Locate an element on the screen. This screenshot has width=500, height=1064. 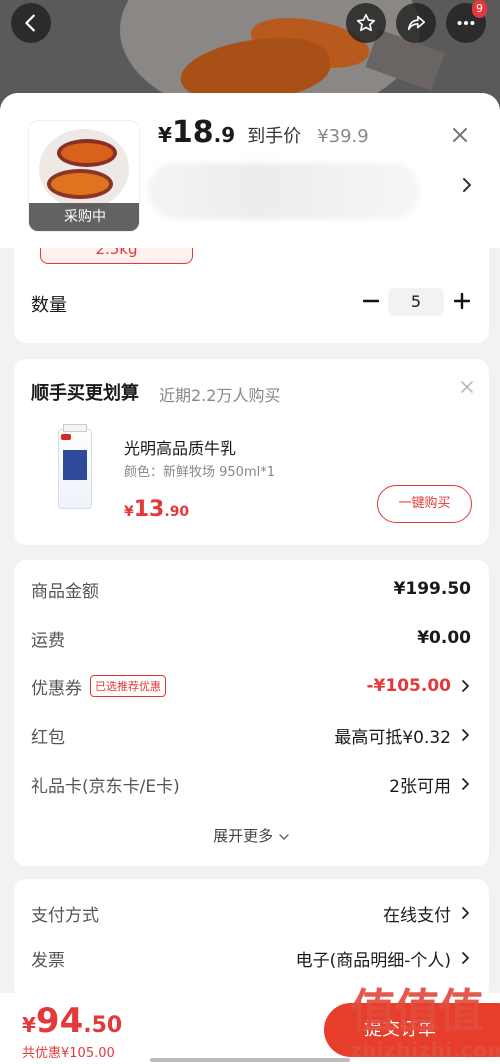
share-button is located at coordinates (416, 23).